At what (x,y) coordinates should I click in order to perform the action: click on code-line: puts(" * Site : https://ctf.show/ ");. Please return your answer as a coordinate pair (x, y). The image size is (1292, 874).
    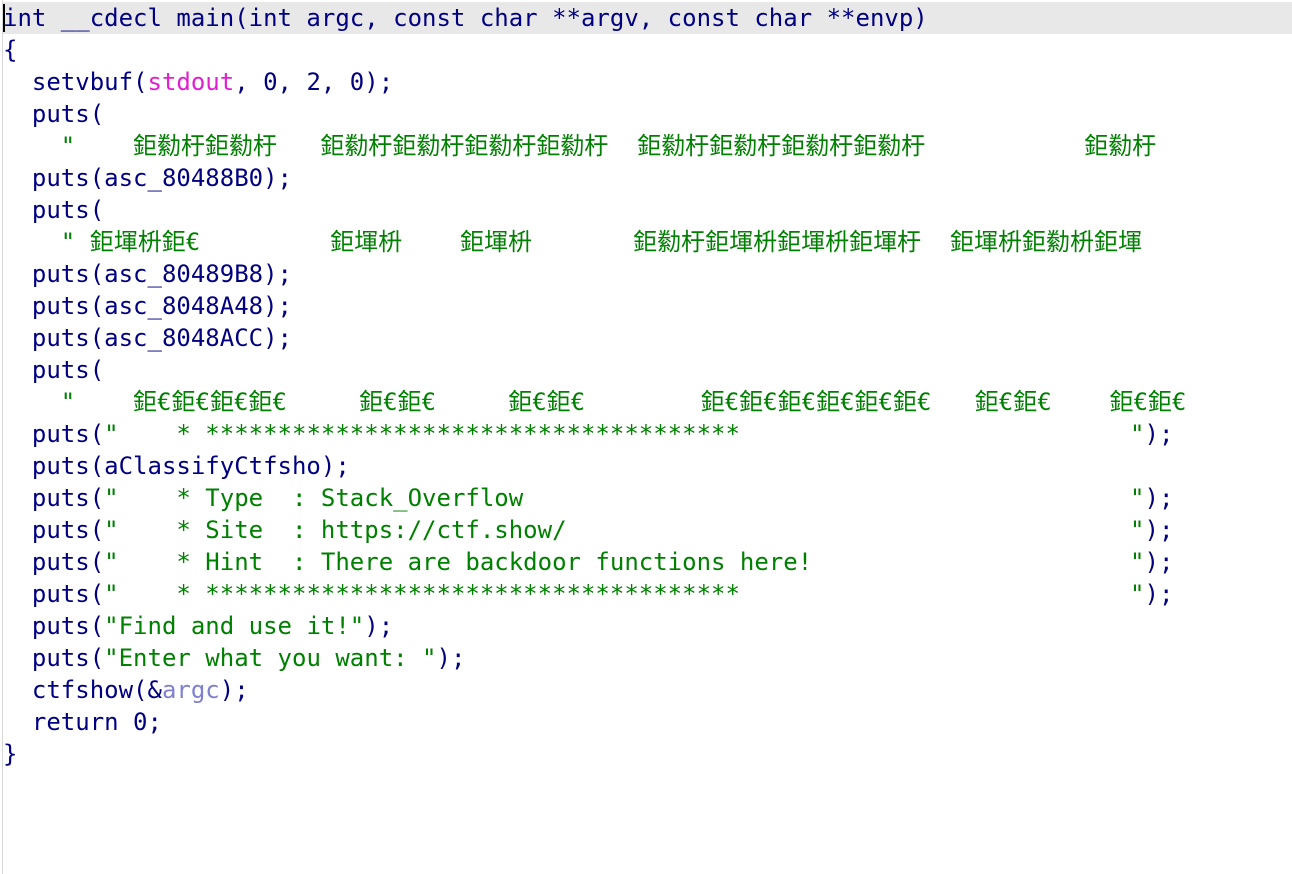
    Looking at the image, I should click on (647, 530).